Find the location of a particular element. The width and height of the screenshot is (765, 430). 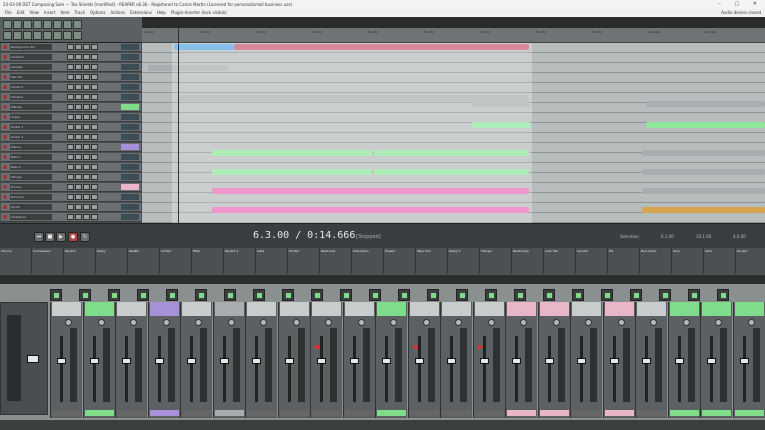

track-header: Pianos is located at coordinates (71, 147).